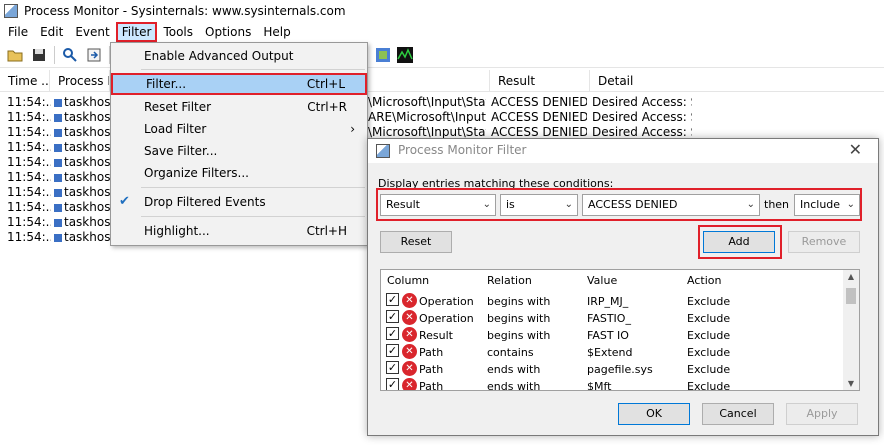 The height and width of the screenshot is (448, 884). What do you see at coordinates (623, 151) in the screenshot?
I see `dialog-title-bar: Process Monitor Filter ✕` at bounding box center [623, 151].